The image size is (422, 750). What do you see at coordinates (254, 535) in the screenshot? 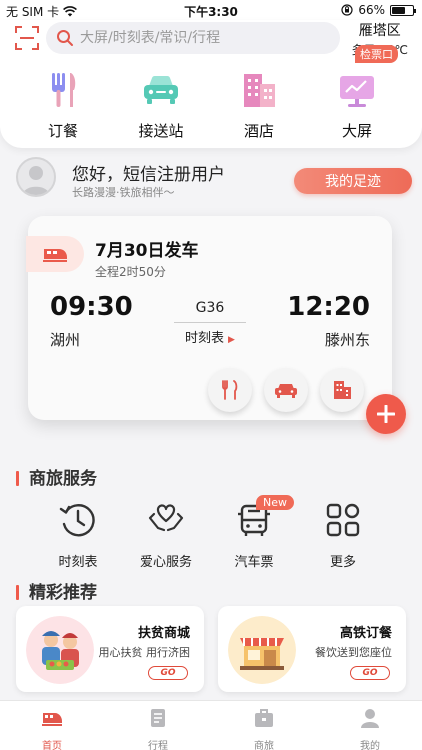
I see `biz-item-bus-ticket: 汽车票` at bounding box center [254, 535].